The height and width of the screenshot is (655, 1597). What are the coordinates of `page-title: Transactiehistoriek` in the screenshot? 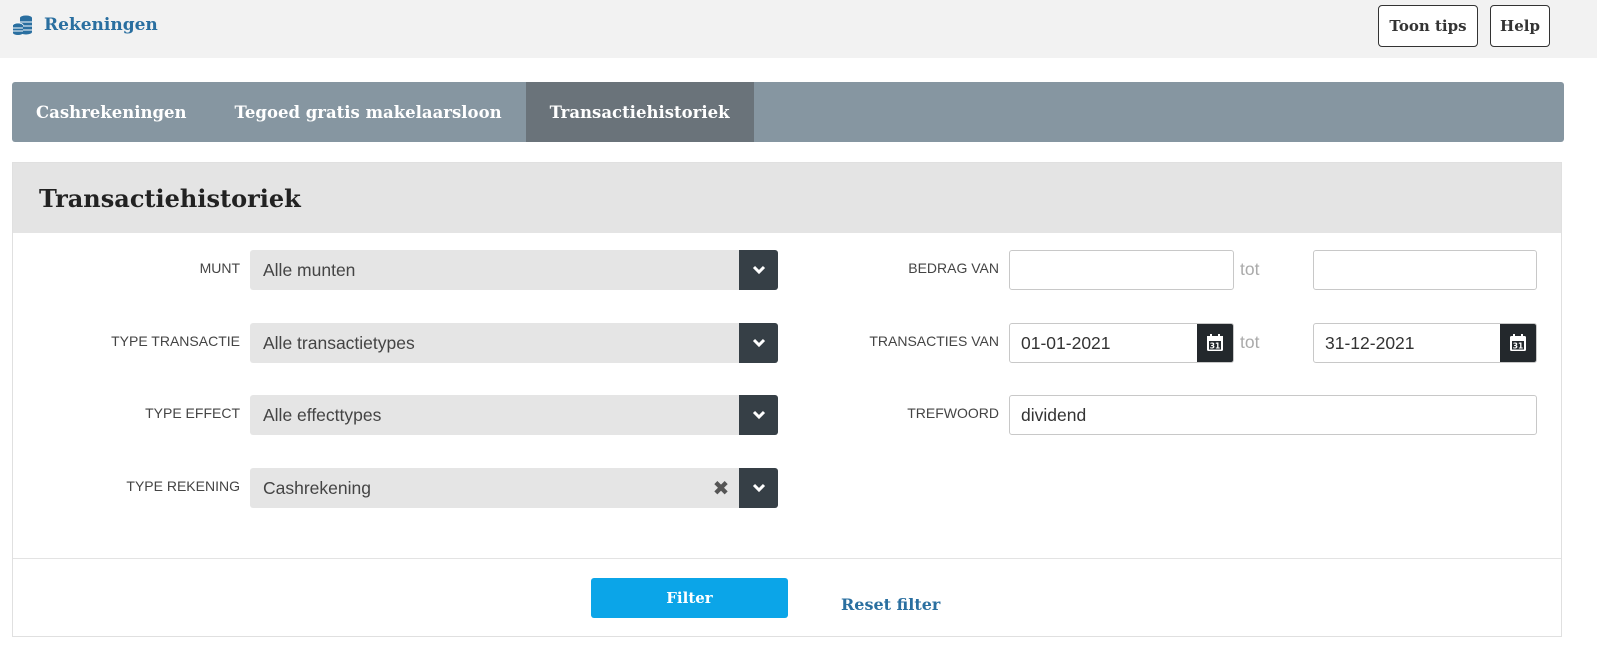 It's located at (170, 198).